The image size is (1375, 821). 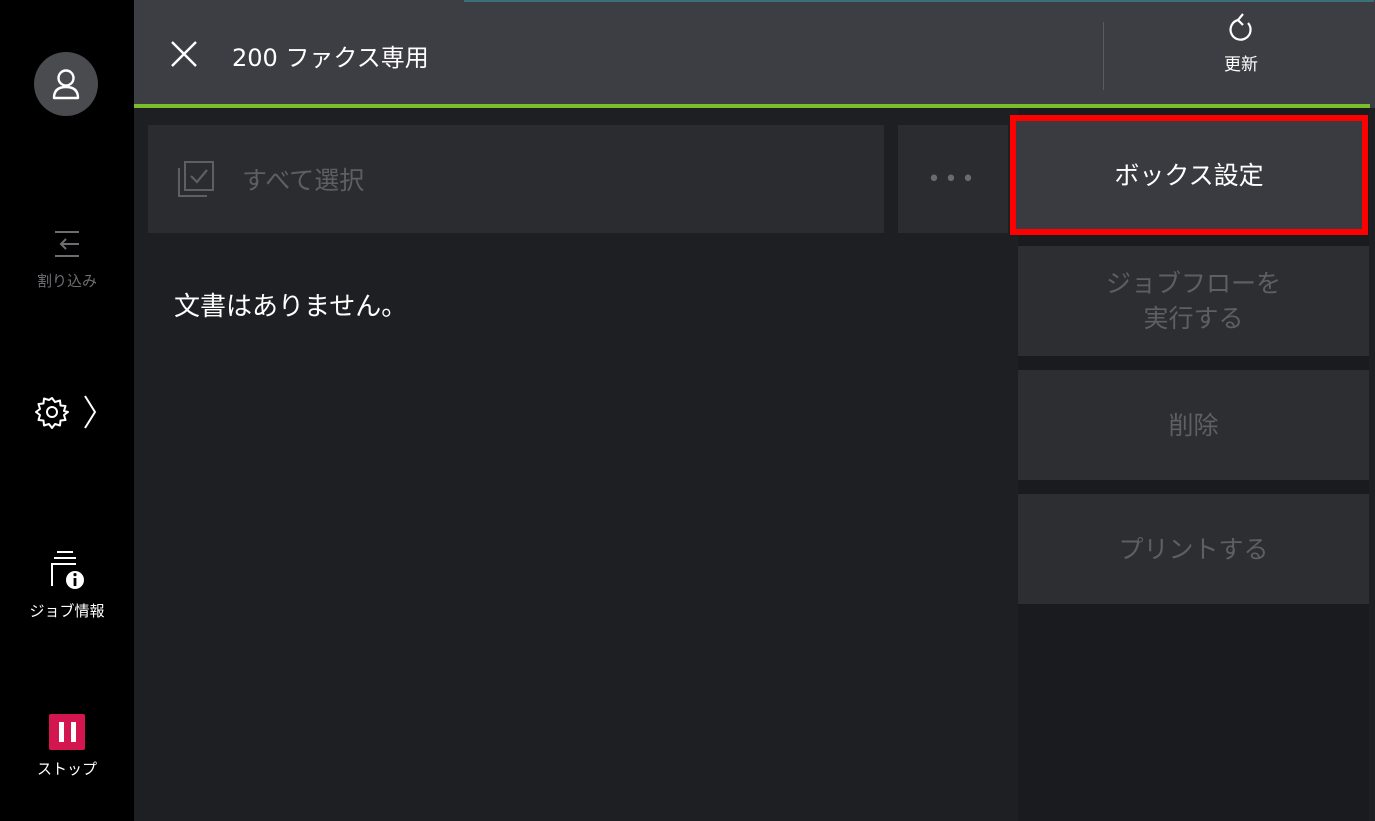 What do you see at coordinates (1193, 301) in the screenshot?
I see `run-jobflow-button: ジョブフローを 実行する` at bounding box center [1193, 301].